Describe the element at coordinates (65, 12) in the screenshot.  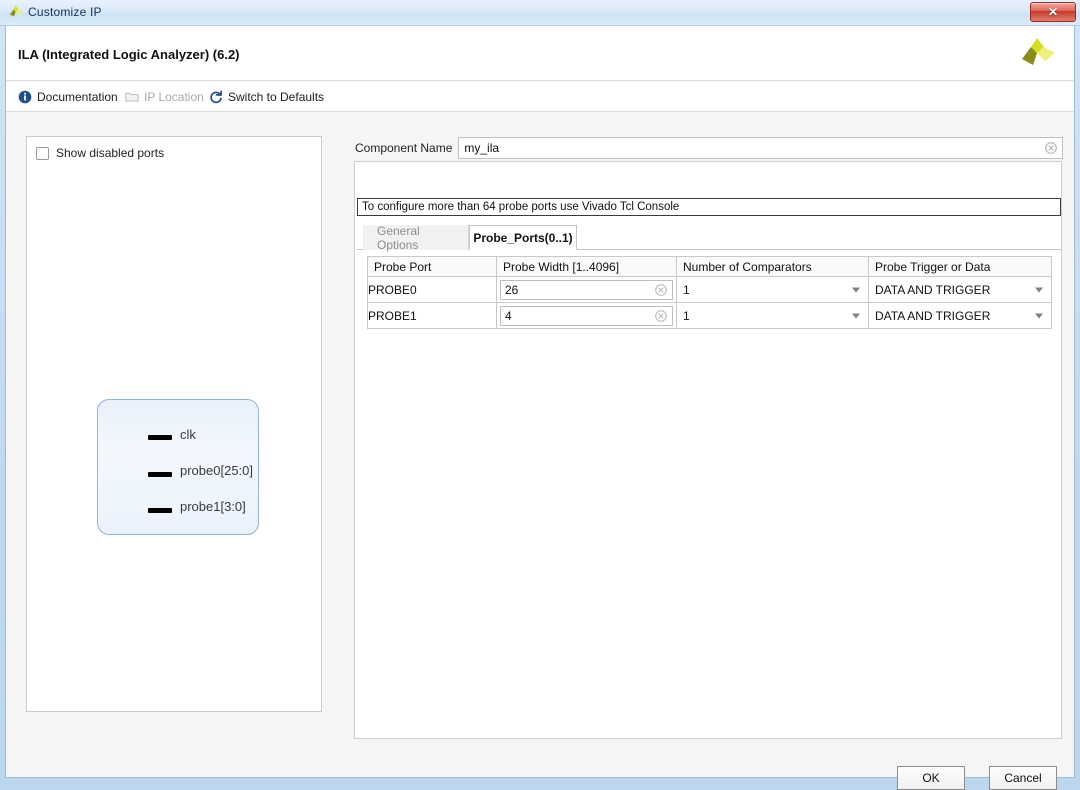
I see `window-title: Customize IP` at that location.